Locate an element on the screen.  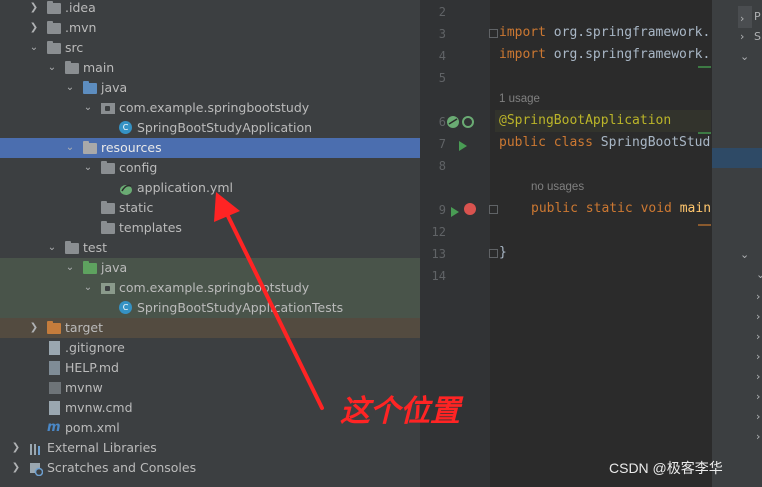
tree-item-external-libraries: ❯ External Libraries is located at coordinates (210, 448).